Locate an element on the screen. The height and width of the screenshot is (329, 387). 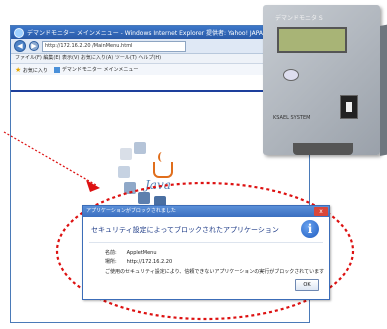
java-label: Java is located at coordinates (158, 185).